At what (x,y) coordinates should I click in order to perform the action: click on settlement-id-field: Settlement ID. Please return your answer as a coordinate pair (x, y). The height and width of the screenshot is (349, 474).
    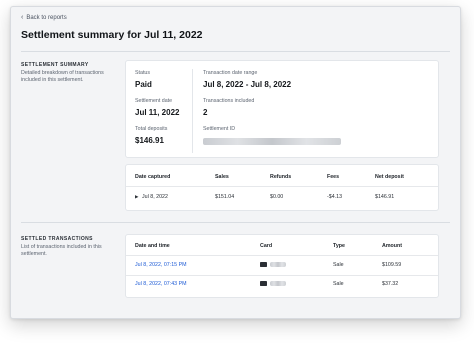
    Looking at the image, I should click on (272, 138).